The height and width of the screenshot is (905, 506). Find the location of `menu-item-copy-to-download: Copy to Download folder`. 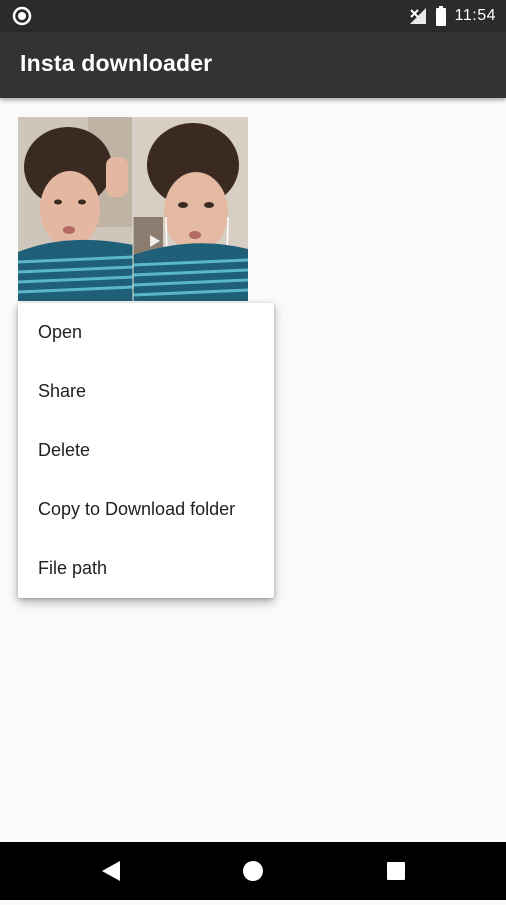

menu-item-copy-to-download: Copy to Download folder is located at coordinates (146, 509).